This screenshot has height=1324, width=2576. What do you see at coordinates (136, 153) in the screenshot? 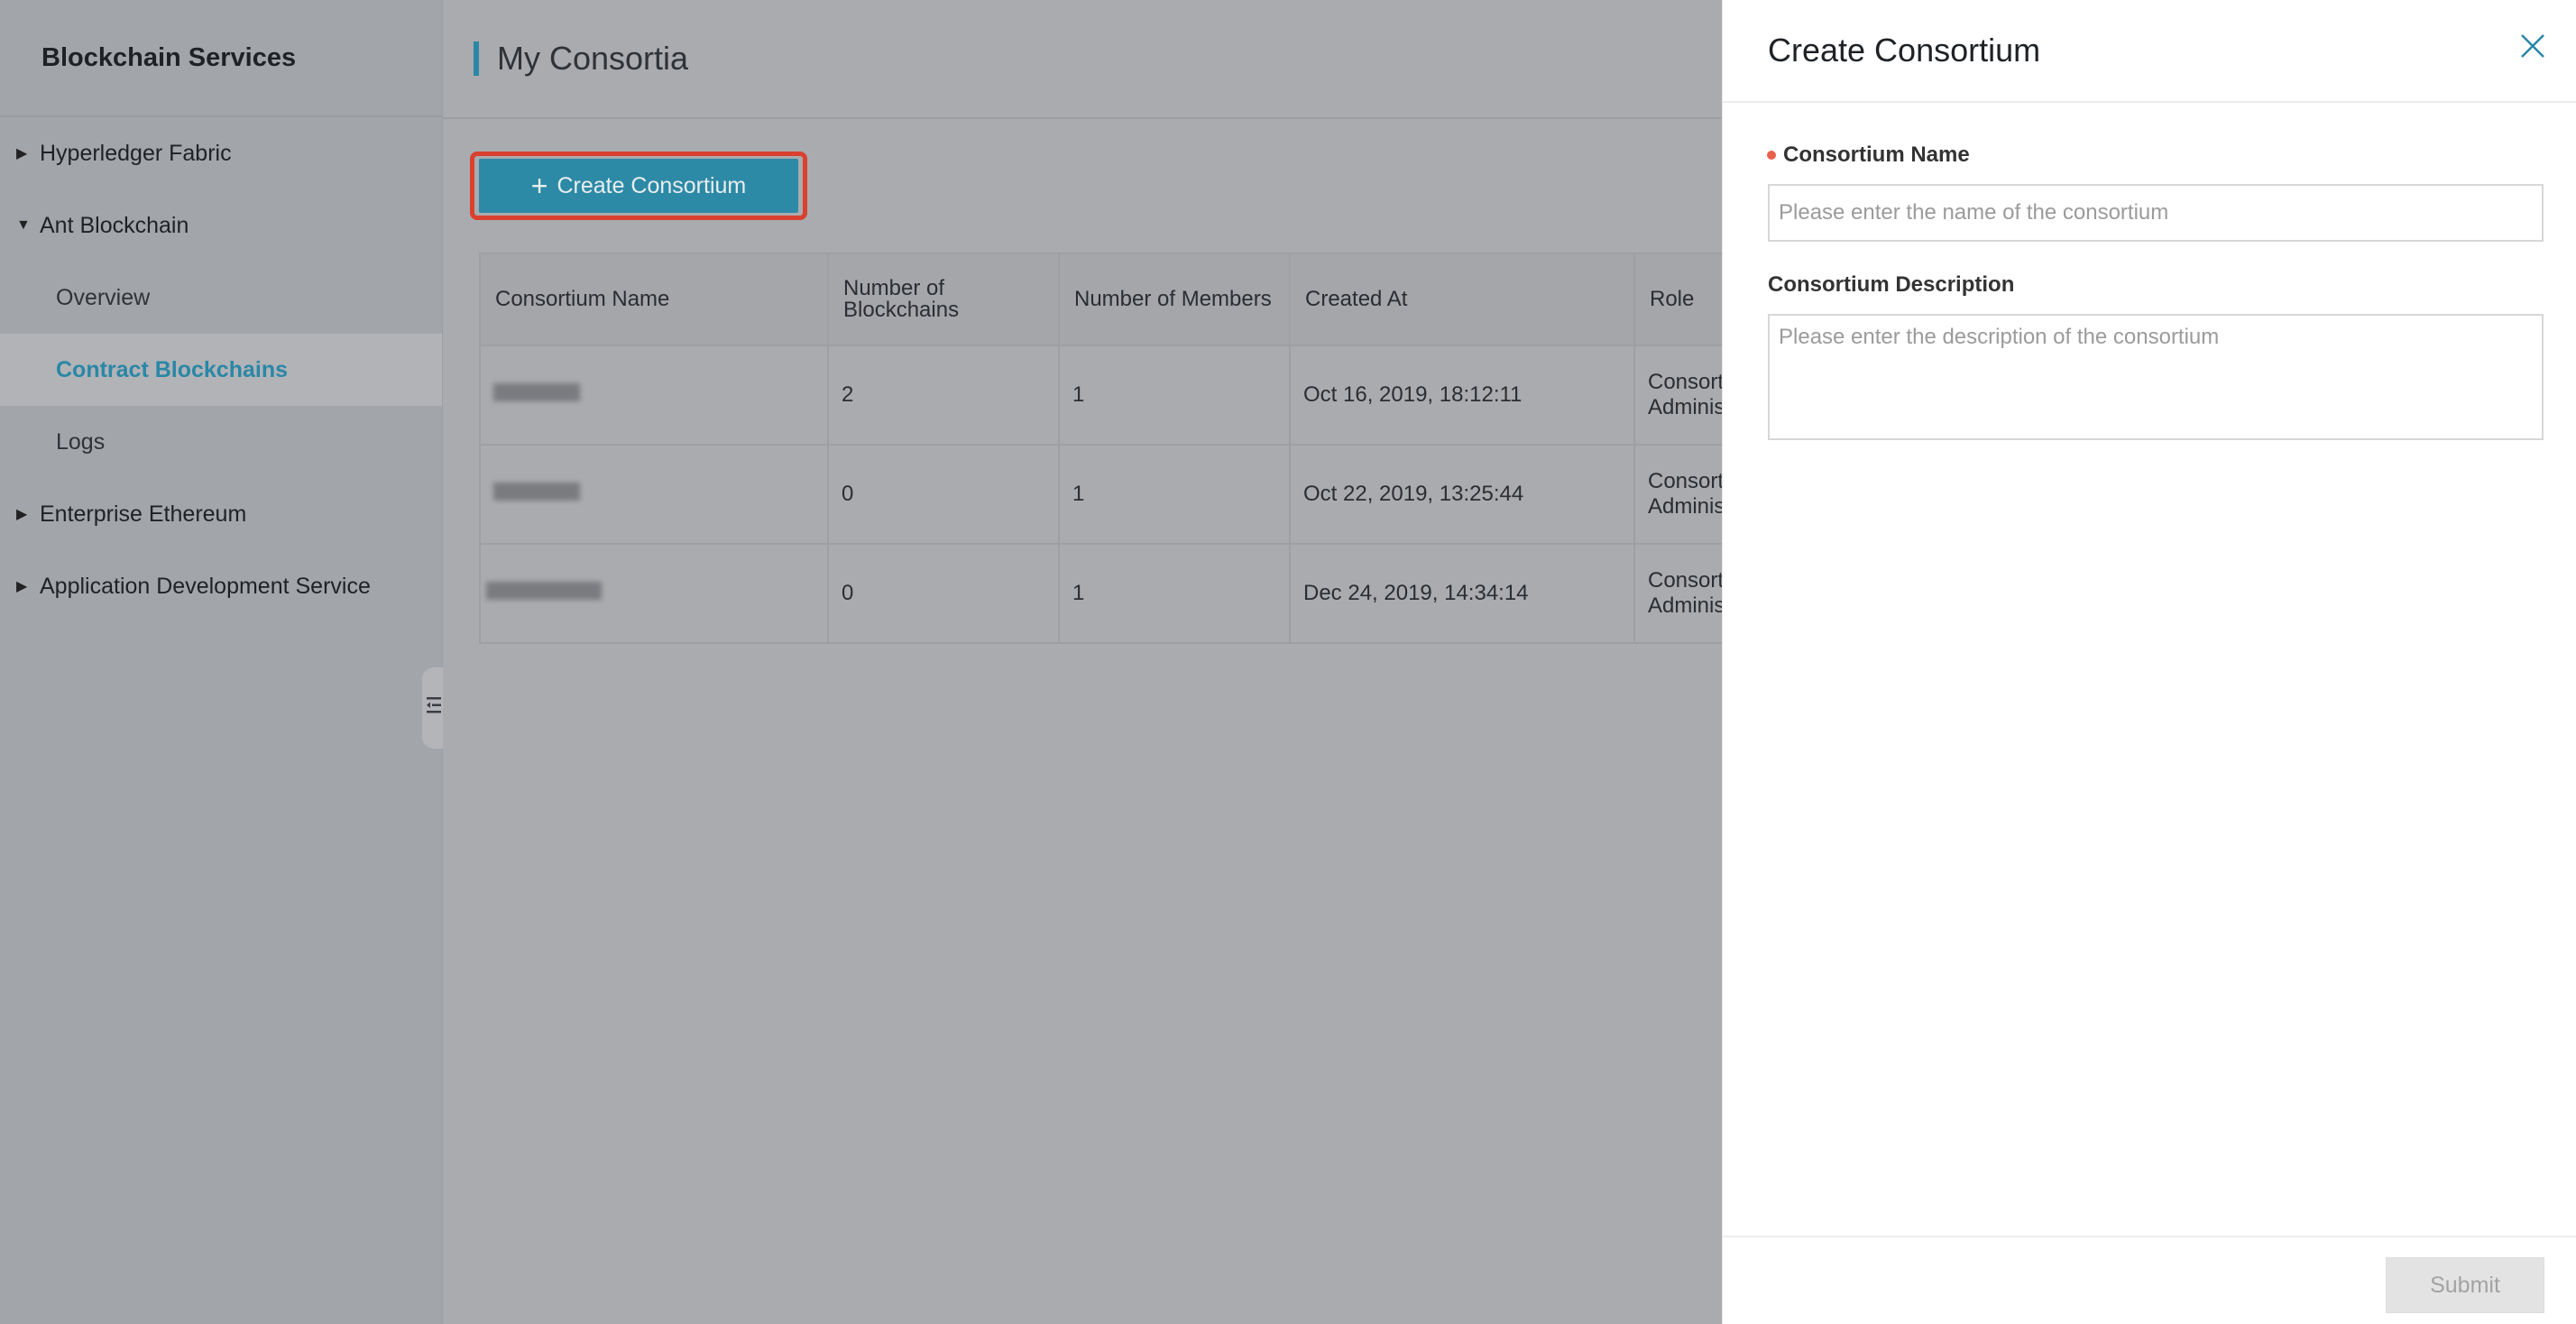
I see `sidebar-item-label: Hyperledger Fabric` at bounding box center [136, 153].